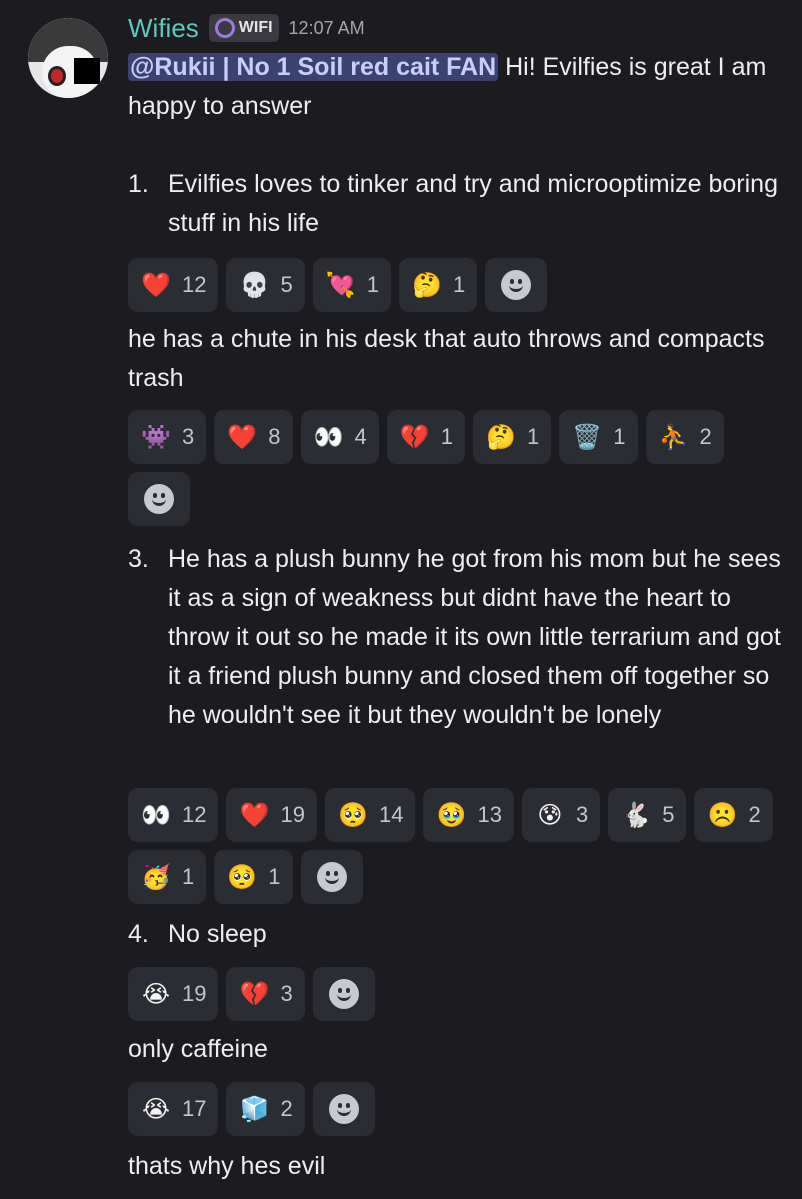  Describe the element at coordinates (468, 815) in the screenshot. I see `reaction-pill: 🥹 13` at that location.